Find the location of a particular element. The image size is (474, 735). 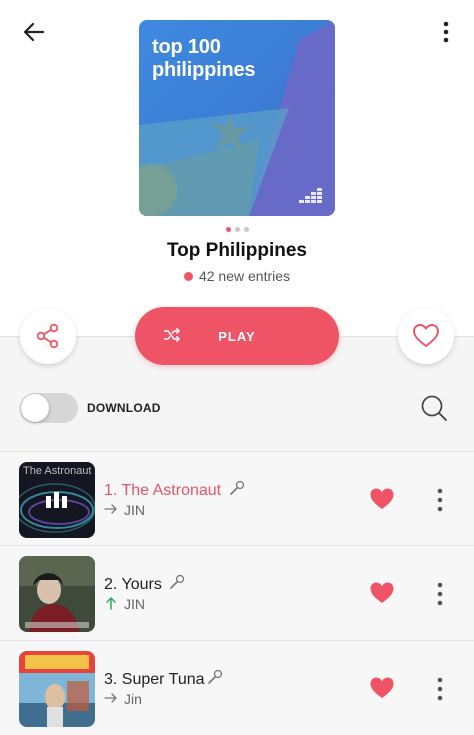

share-icon is located at coordinates (47, 336).